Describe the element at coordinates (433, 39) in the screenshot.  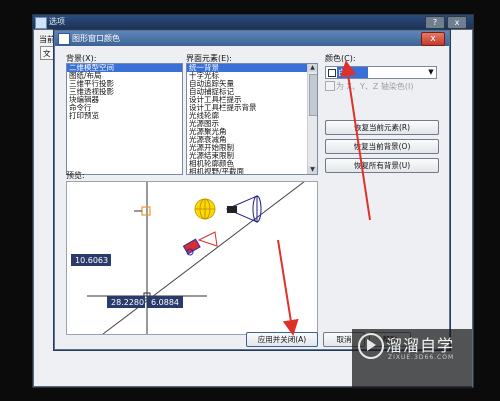
I see `dialog-close-button: x` at that location.